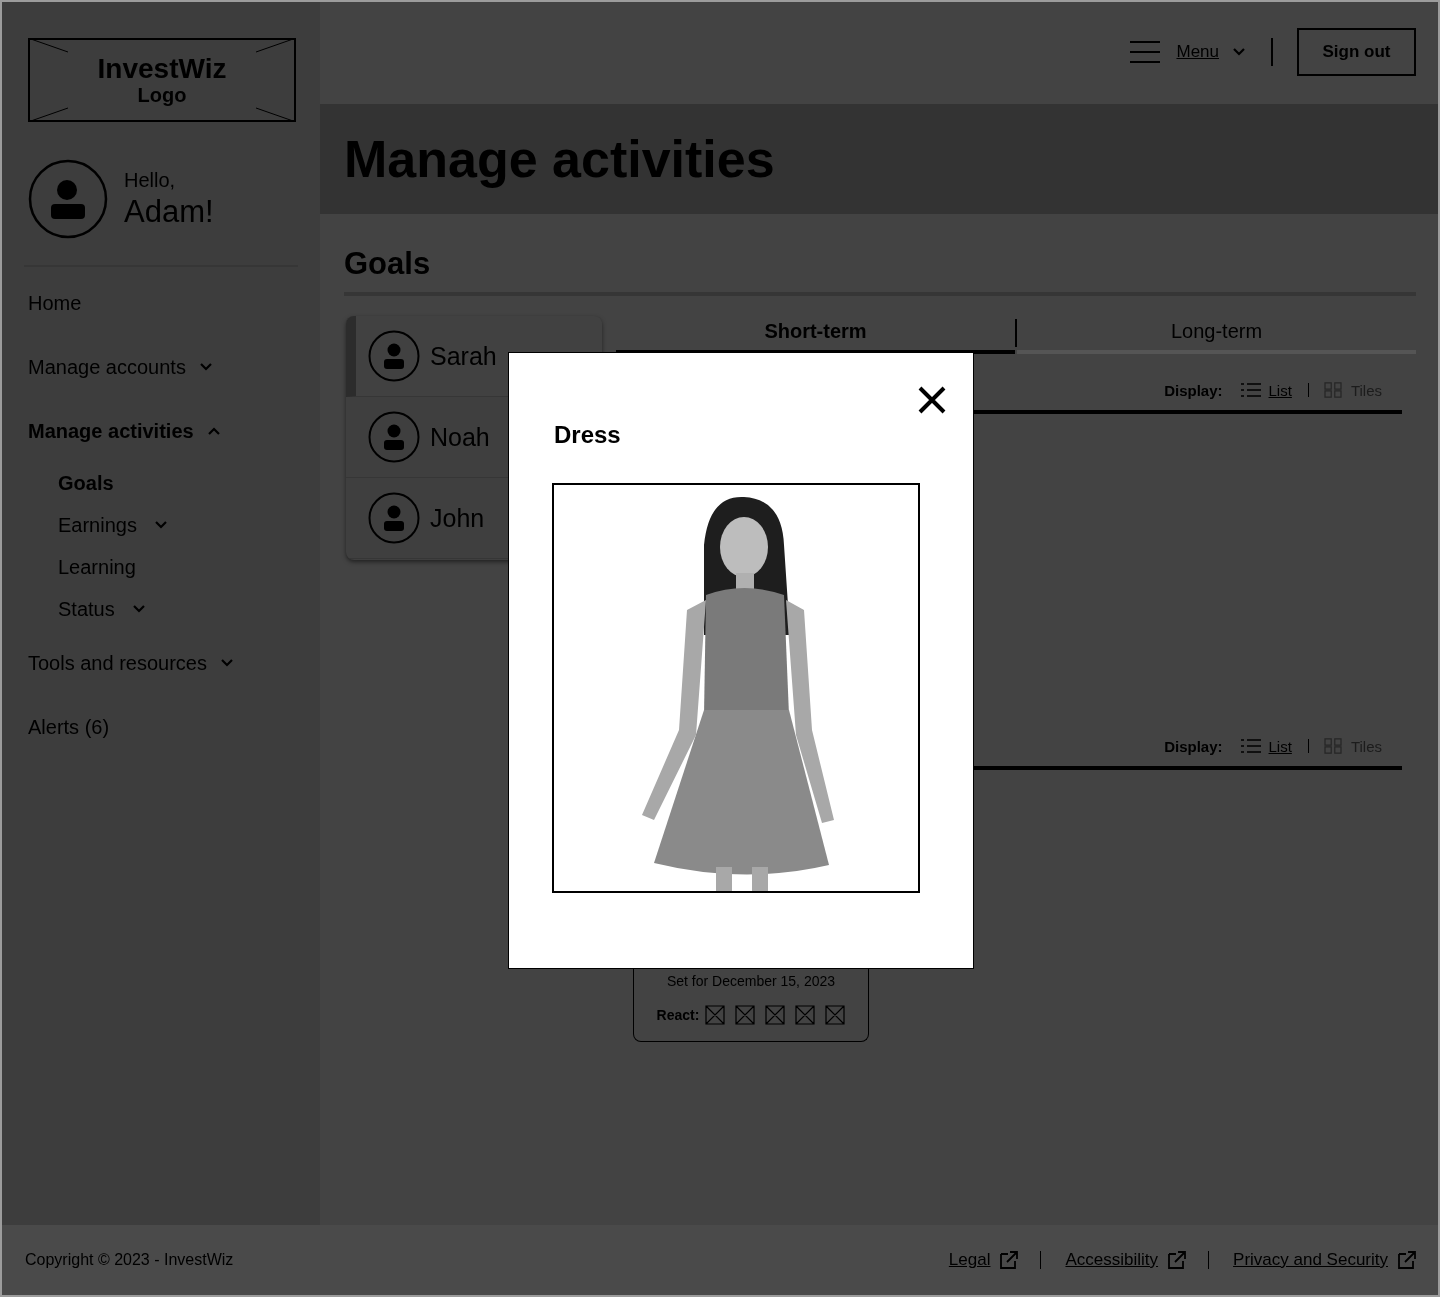 The width and height of the screenshot is (1440, 1297). Describe the element at coordinates (932, 400) in the screenshot. I see `close-icon` at that location.